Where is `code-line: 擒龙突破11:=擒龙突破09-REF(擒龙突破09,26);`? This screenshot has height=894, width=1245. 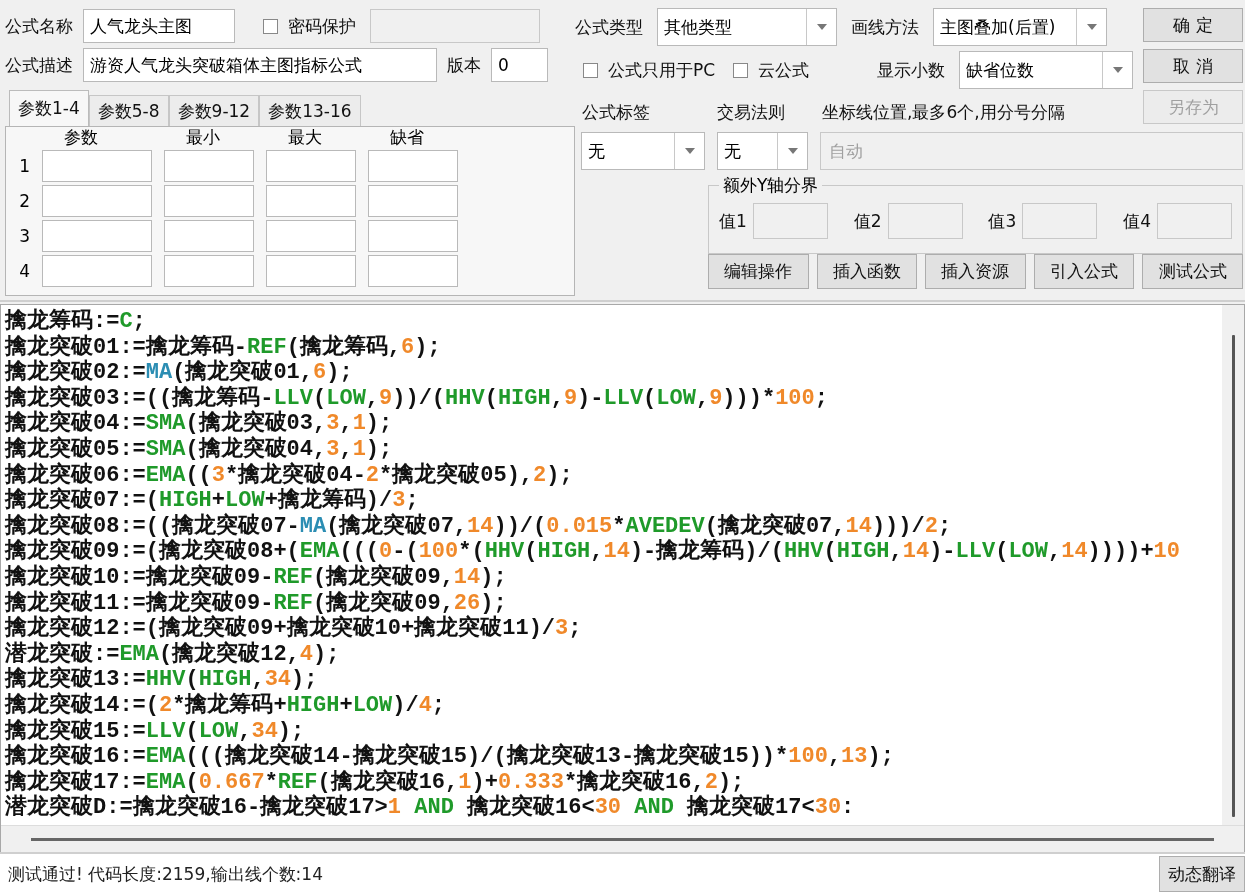 code-line: 擒龙突破11:=擒龙突破09-REF(擒龙突破09,26); is located at coordinates (256, 603).